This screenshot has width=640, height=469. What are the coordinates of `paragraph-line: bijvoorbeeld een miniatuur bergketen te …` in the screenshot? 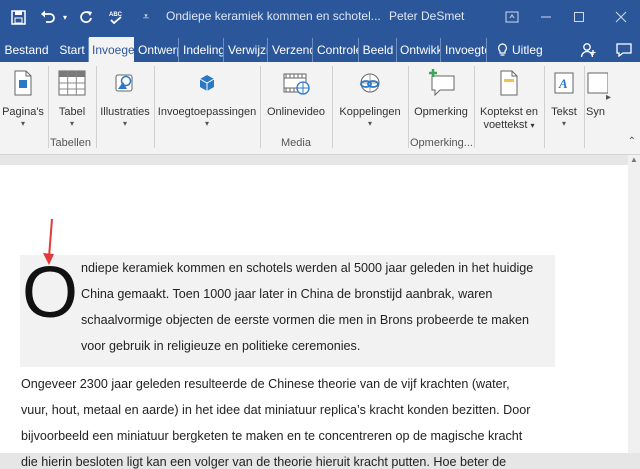 It's located at (272, 436).